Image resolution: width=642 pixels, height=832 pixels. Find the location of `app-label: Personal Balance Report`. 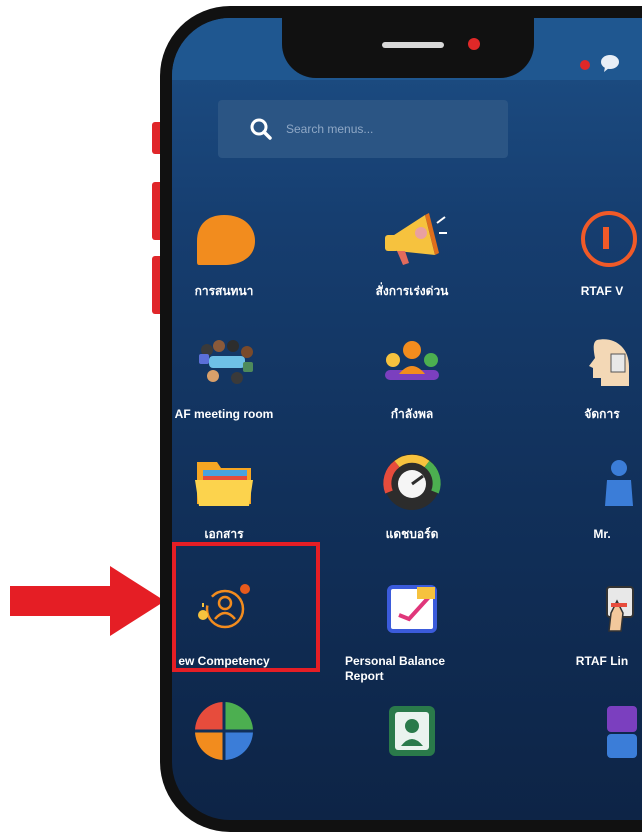

app-label: Personal Balance Report is located at coordinates (412, 669).